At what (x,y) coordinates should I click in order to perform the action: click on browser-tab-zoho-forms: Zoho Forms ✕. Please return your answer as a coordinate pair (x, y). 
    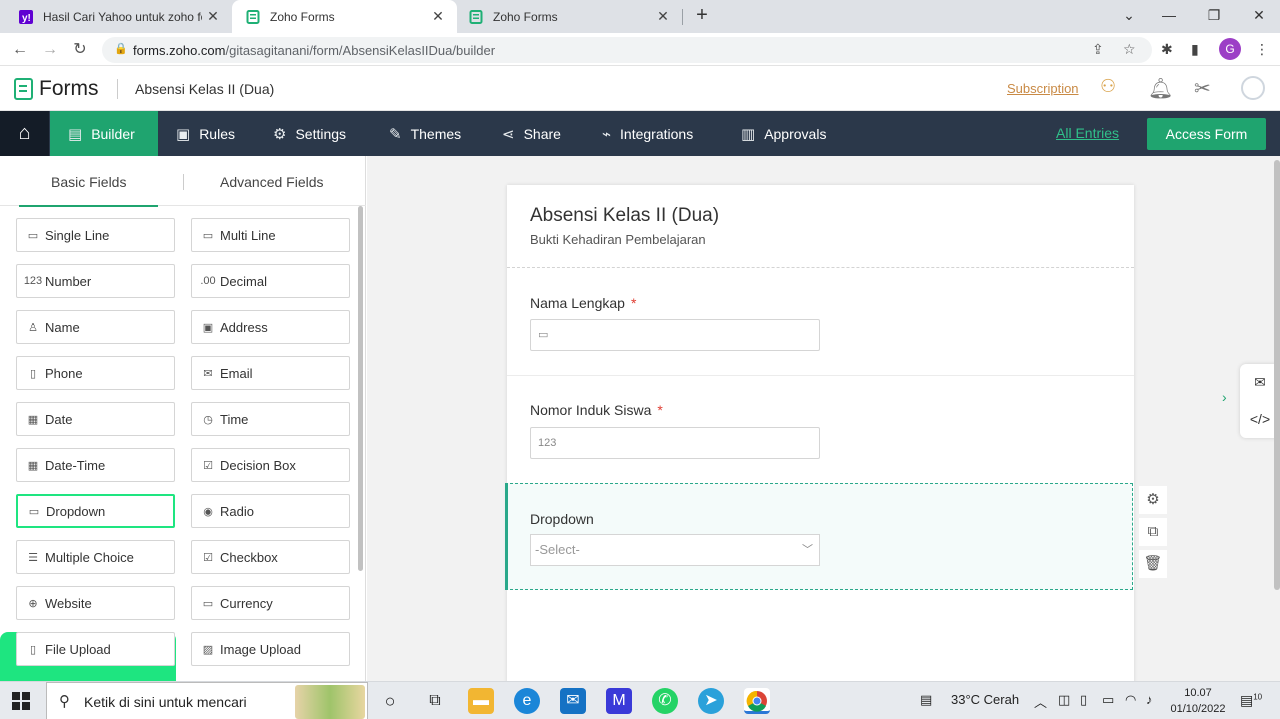
    Looking at the image, I should click on (569, 16).